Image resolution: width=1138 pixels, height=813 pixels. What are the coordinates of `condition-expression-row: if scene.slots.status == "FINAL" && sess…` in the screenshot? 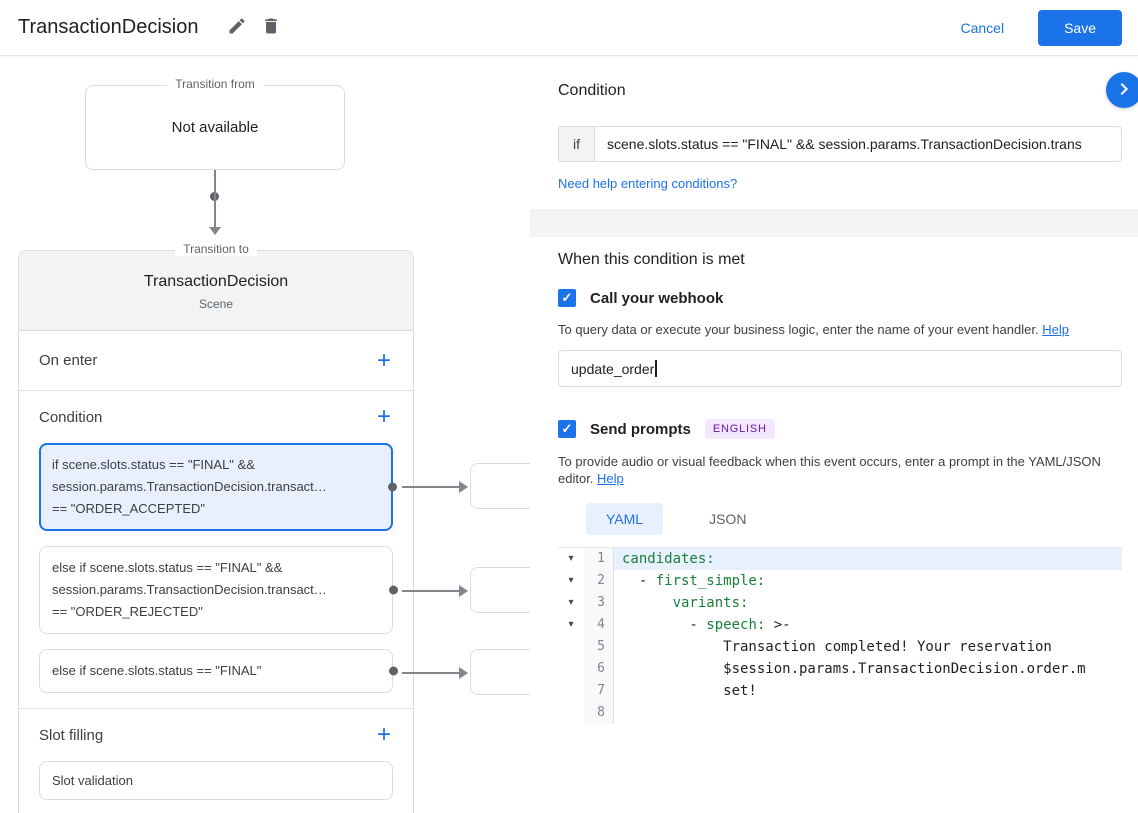 It's located at (840, 144).